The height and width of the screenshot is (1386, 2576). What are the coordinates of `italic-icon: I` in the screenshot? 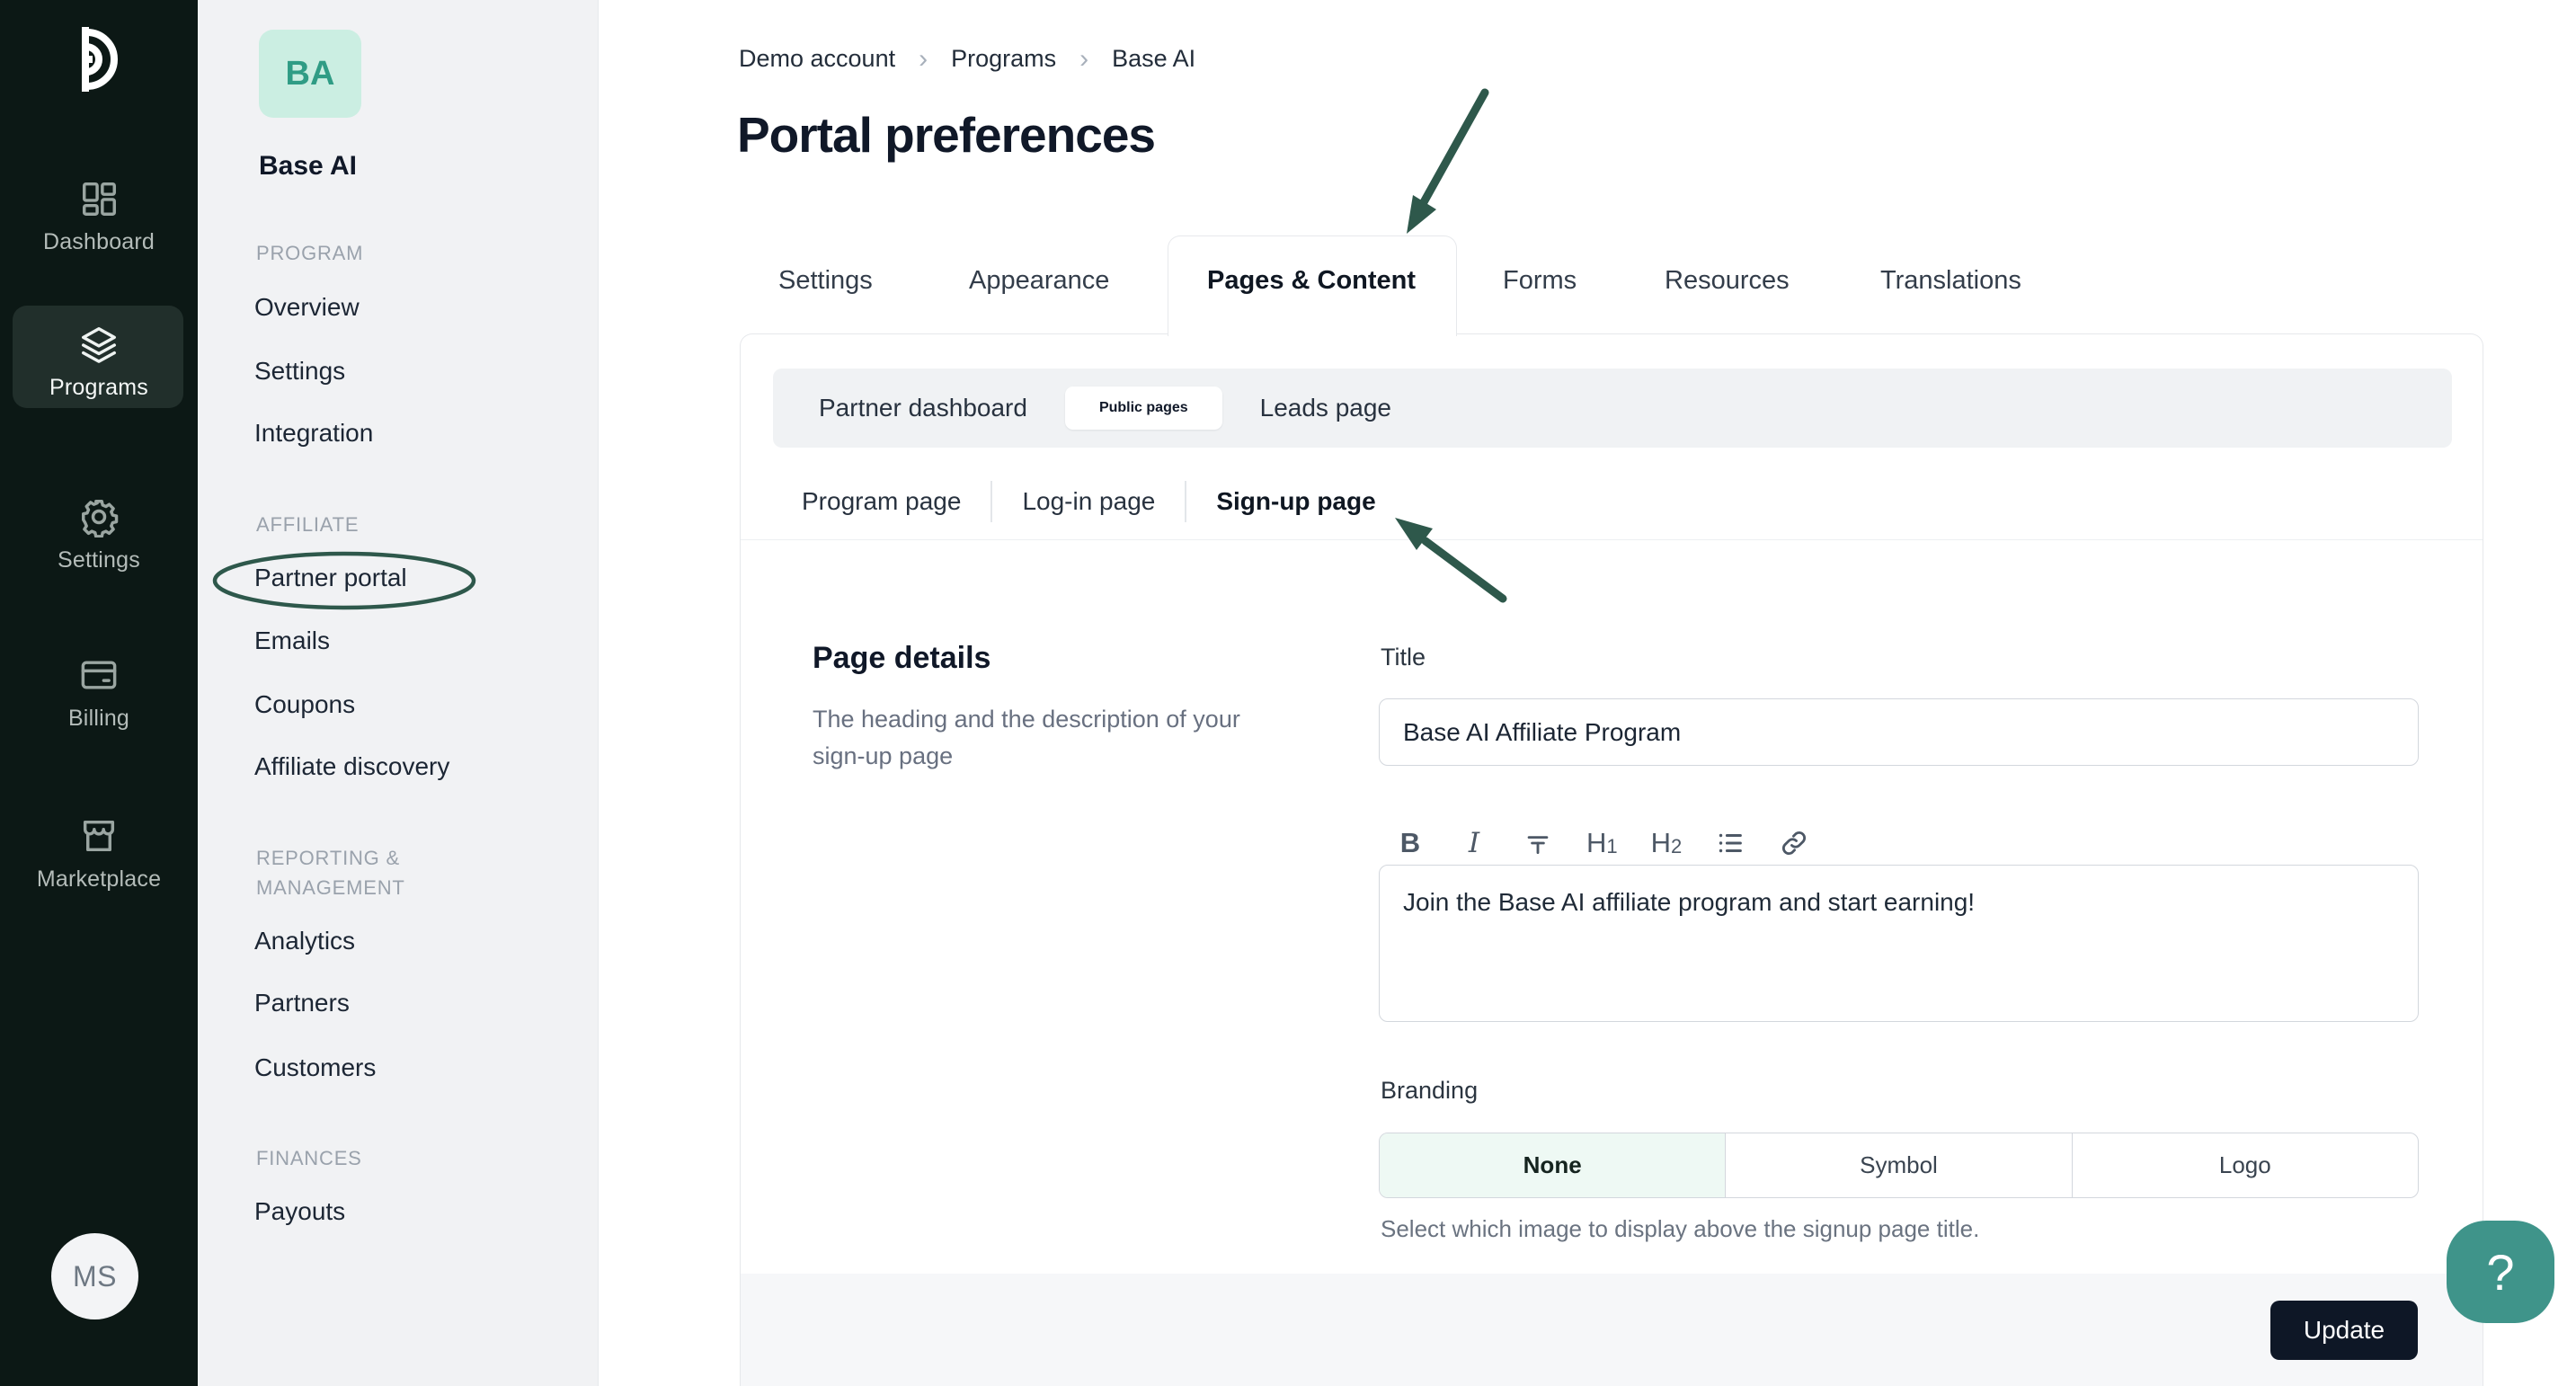 It's located at (1474, 843).